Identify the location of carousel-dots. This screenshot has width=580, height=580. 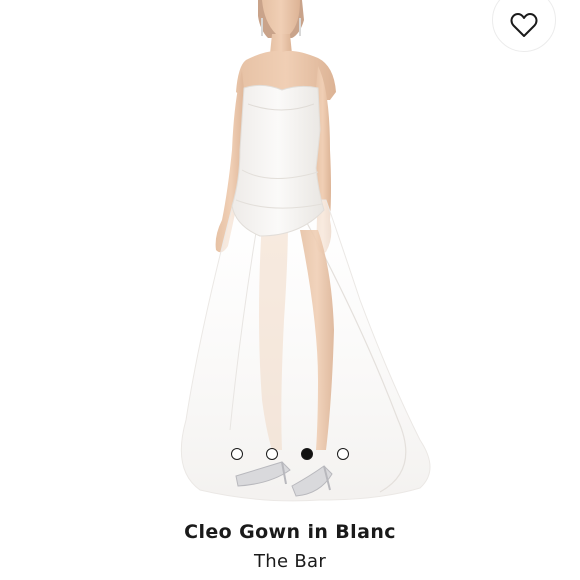
(290, 455).